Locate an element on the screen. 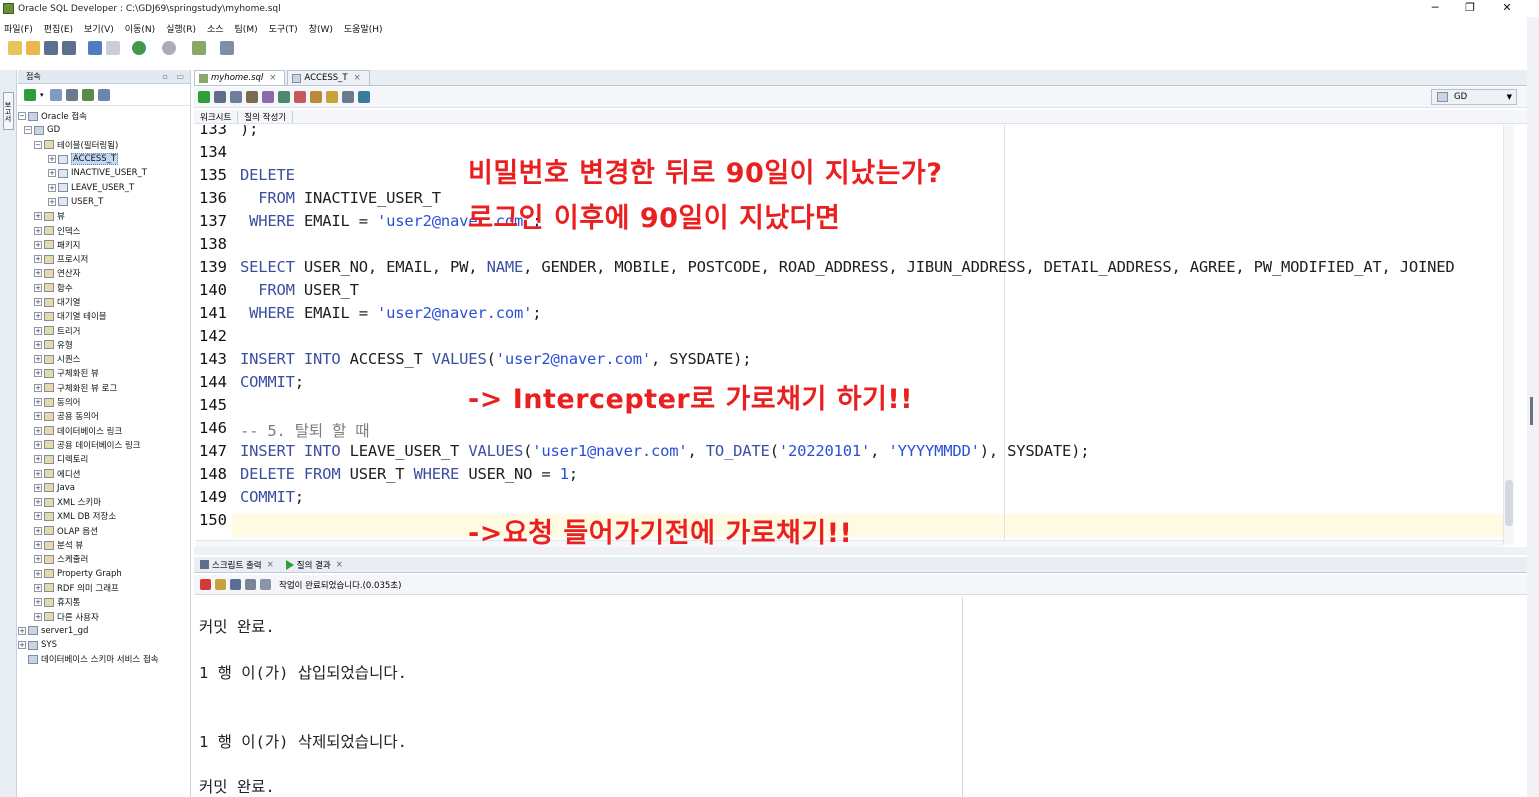  tree-item: + OLAP 옵션 is located at coordinates (104, 531).